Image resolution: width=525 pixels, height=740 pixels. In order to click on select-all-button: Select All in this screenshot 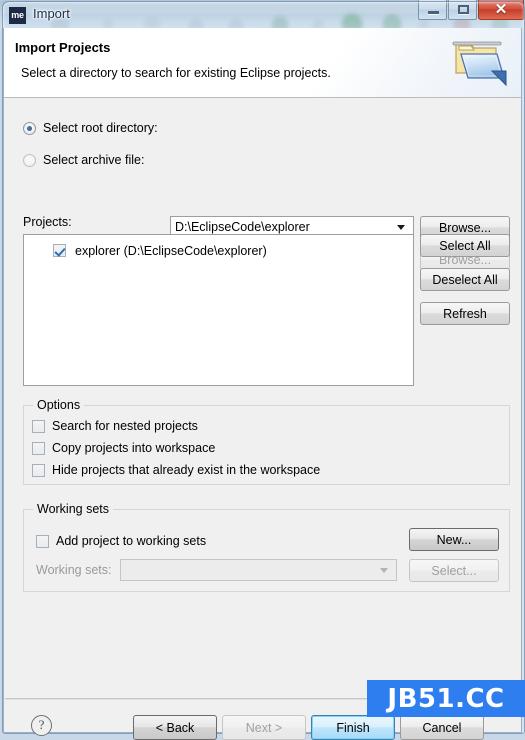, I will do `click(465, 245)`.